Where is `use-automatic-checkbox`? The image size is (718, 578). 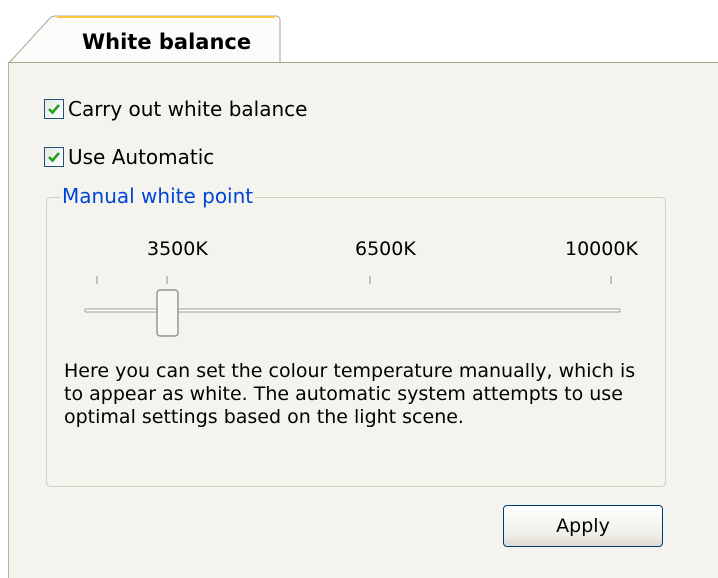
use-automatic-checkbox is located at coordinates (54, 157).